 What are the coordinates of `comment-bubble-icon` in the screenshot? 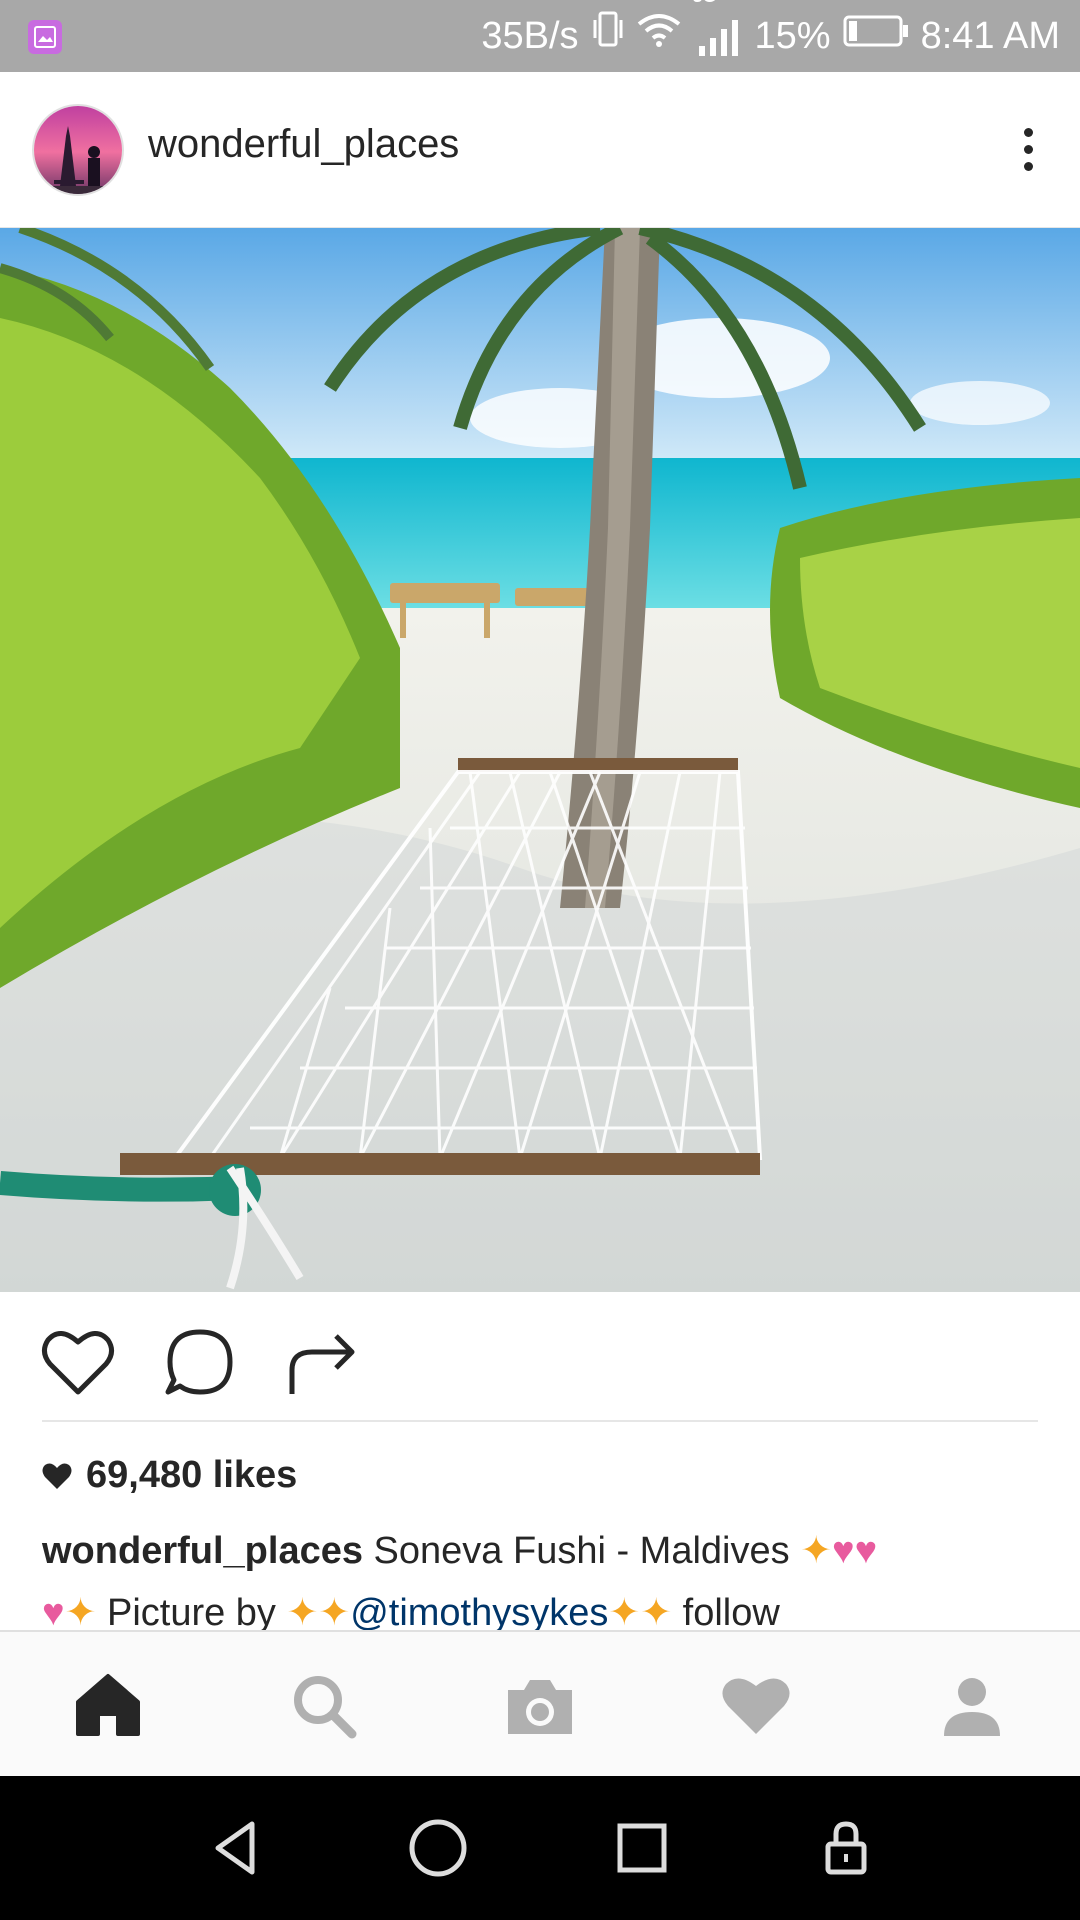 It's located at (200, 1362).